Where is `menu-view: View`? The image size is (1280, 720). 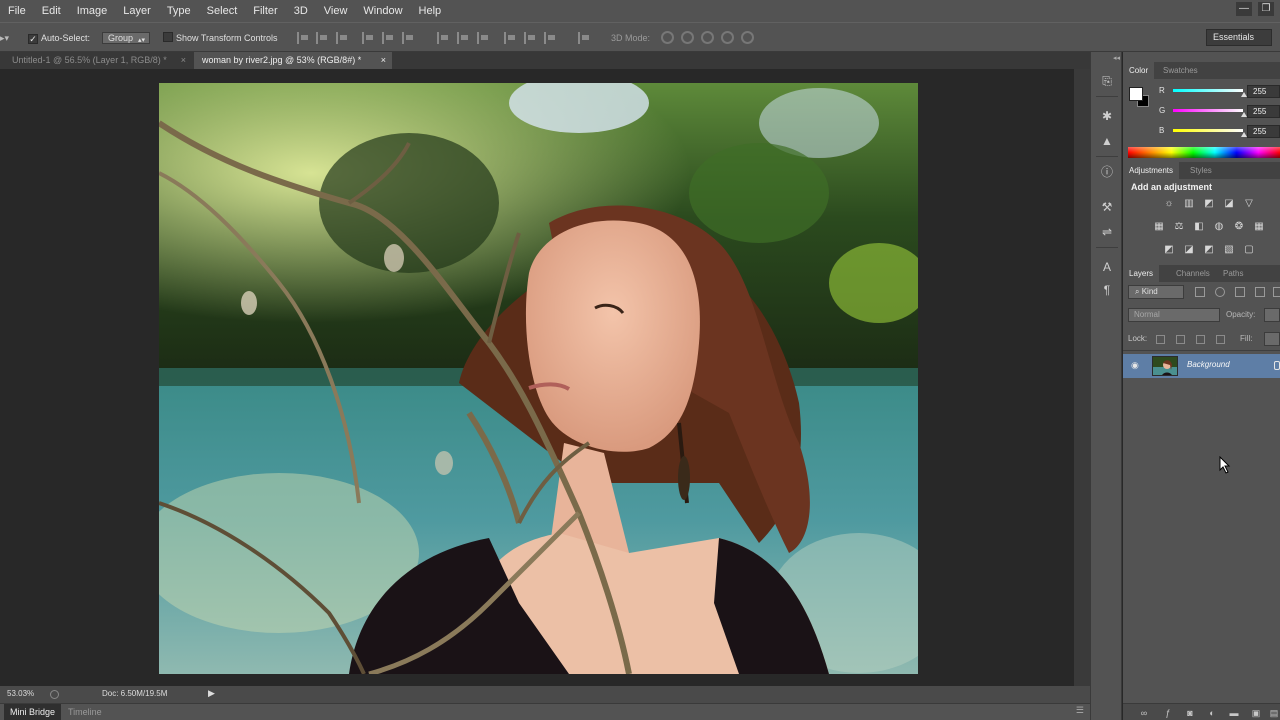 menu-view: View is located at coordinates (336, 11).